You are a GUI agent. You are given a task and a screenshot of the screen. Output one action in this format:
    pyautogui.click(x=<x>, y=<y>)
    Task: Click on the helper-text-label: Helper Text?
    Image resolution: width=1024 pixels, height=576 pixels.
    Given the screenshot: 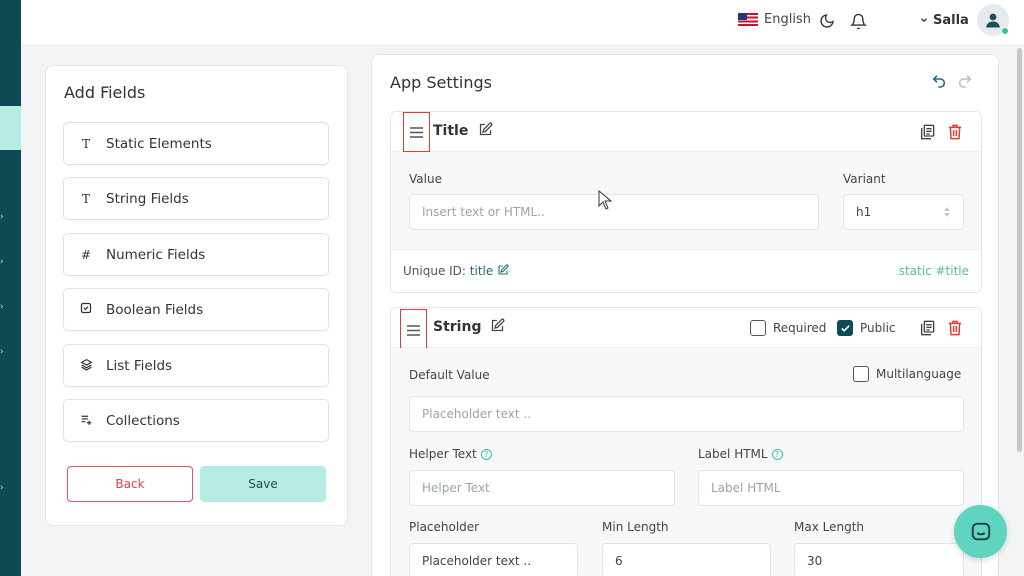 What is the action you would take?
    pyautogui.click(x=450, y=454)
    